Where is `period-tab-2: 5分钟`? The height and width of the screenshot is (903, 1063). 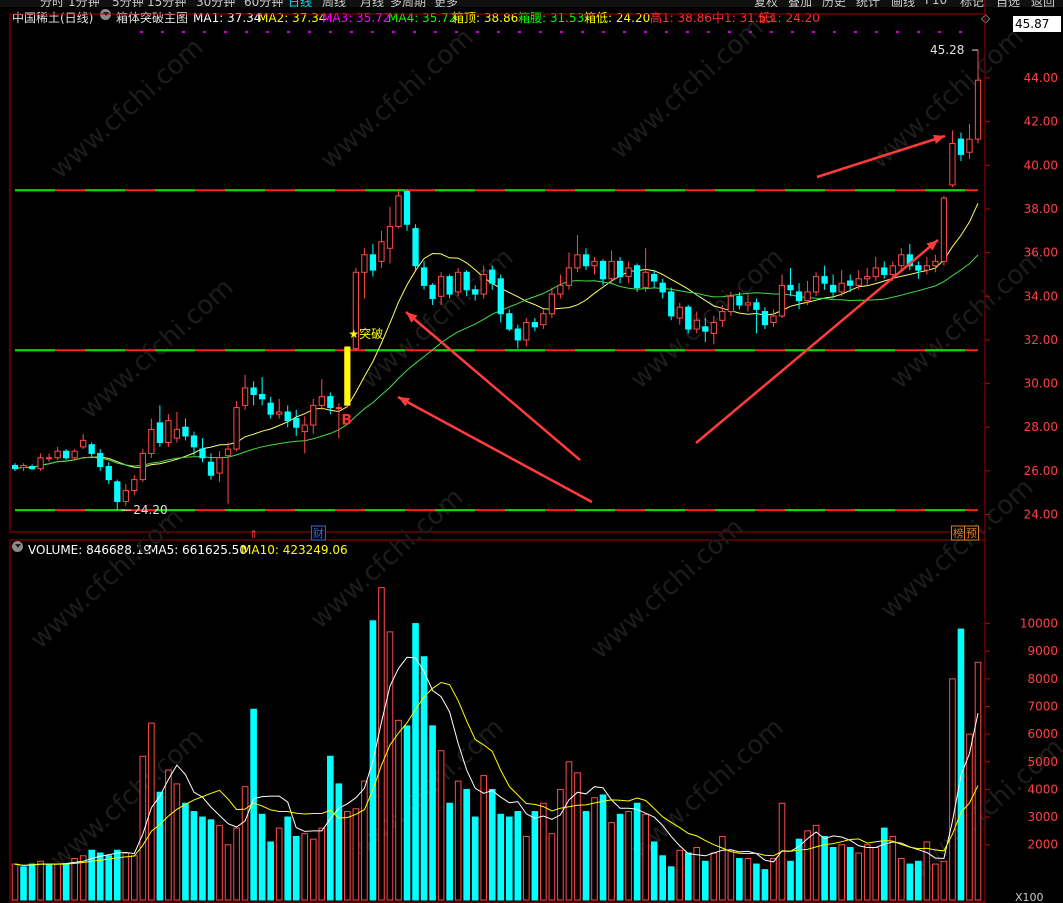
period-tab-2: 5分钟 is located at coordinates (128, 3).